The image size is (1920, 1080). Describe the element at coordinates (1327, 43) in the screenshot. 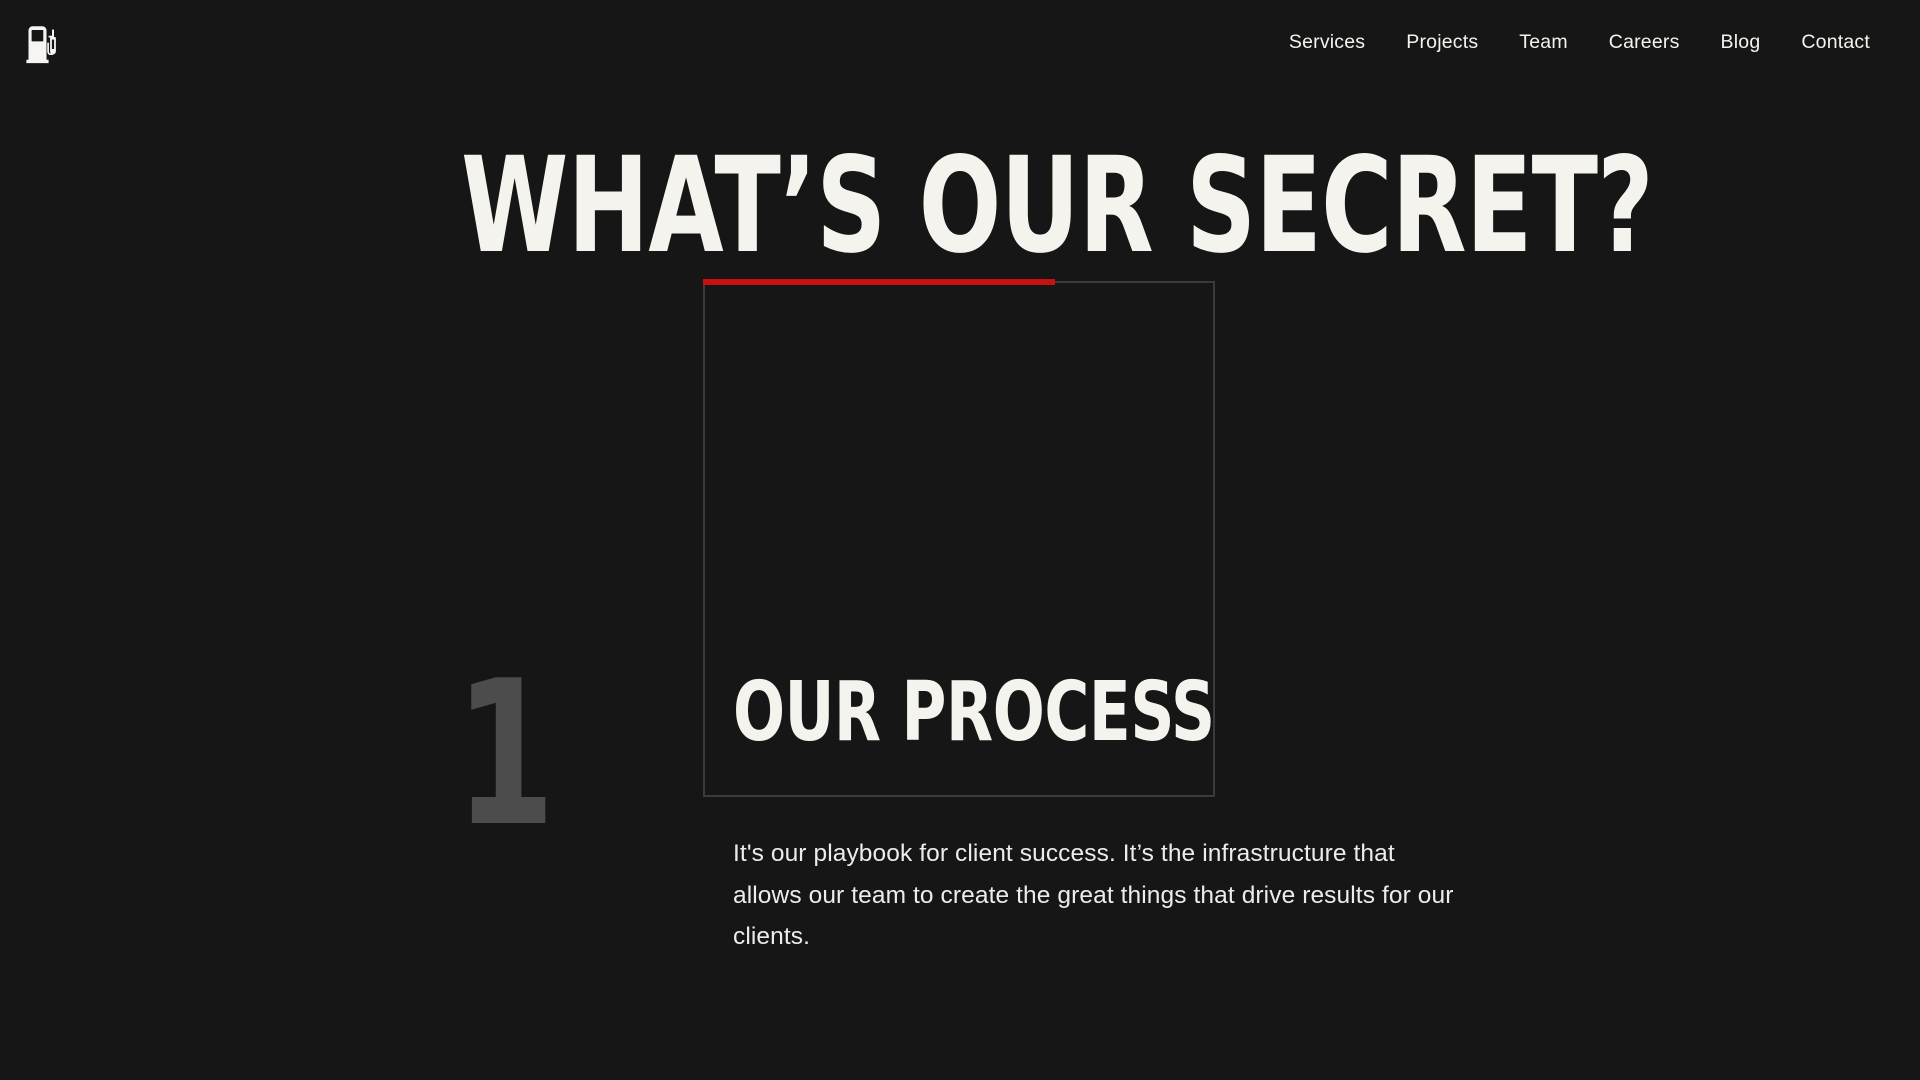

I see `nav-item-services: Services` at that location.